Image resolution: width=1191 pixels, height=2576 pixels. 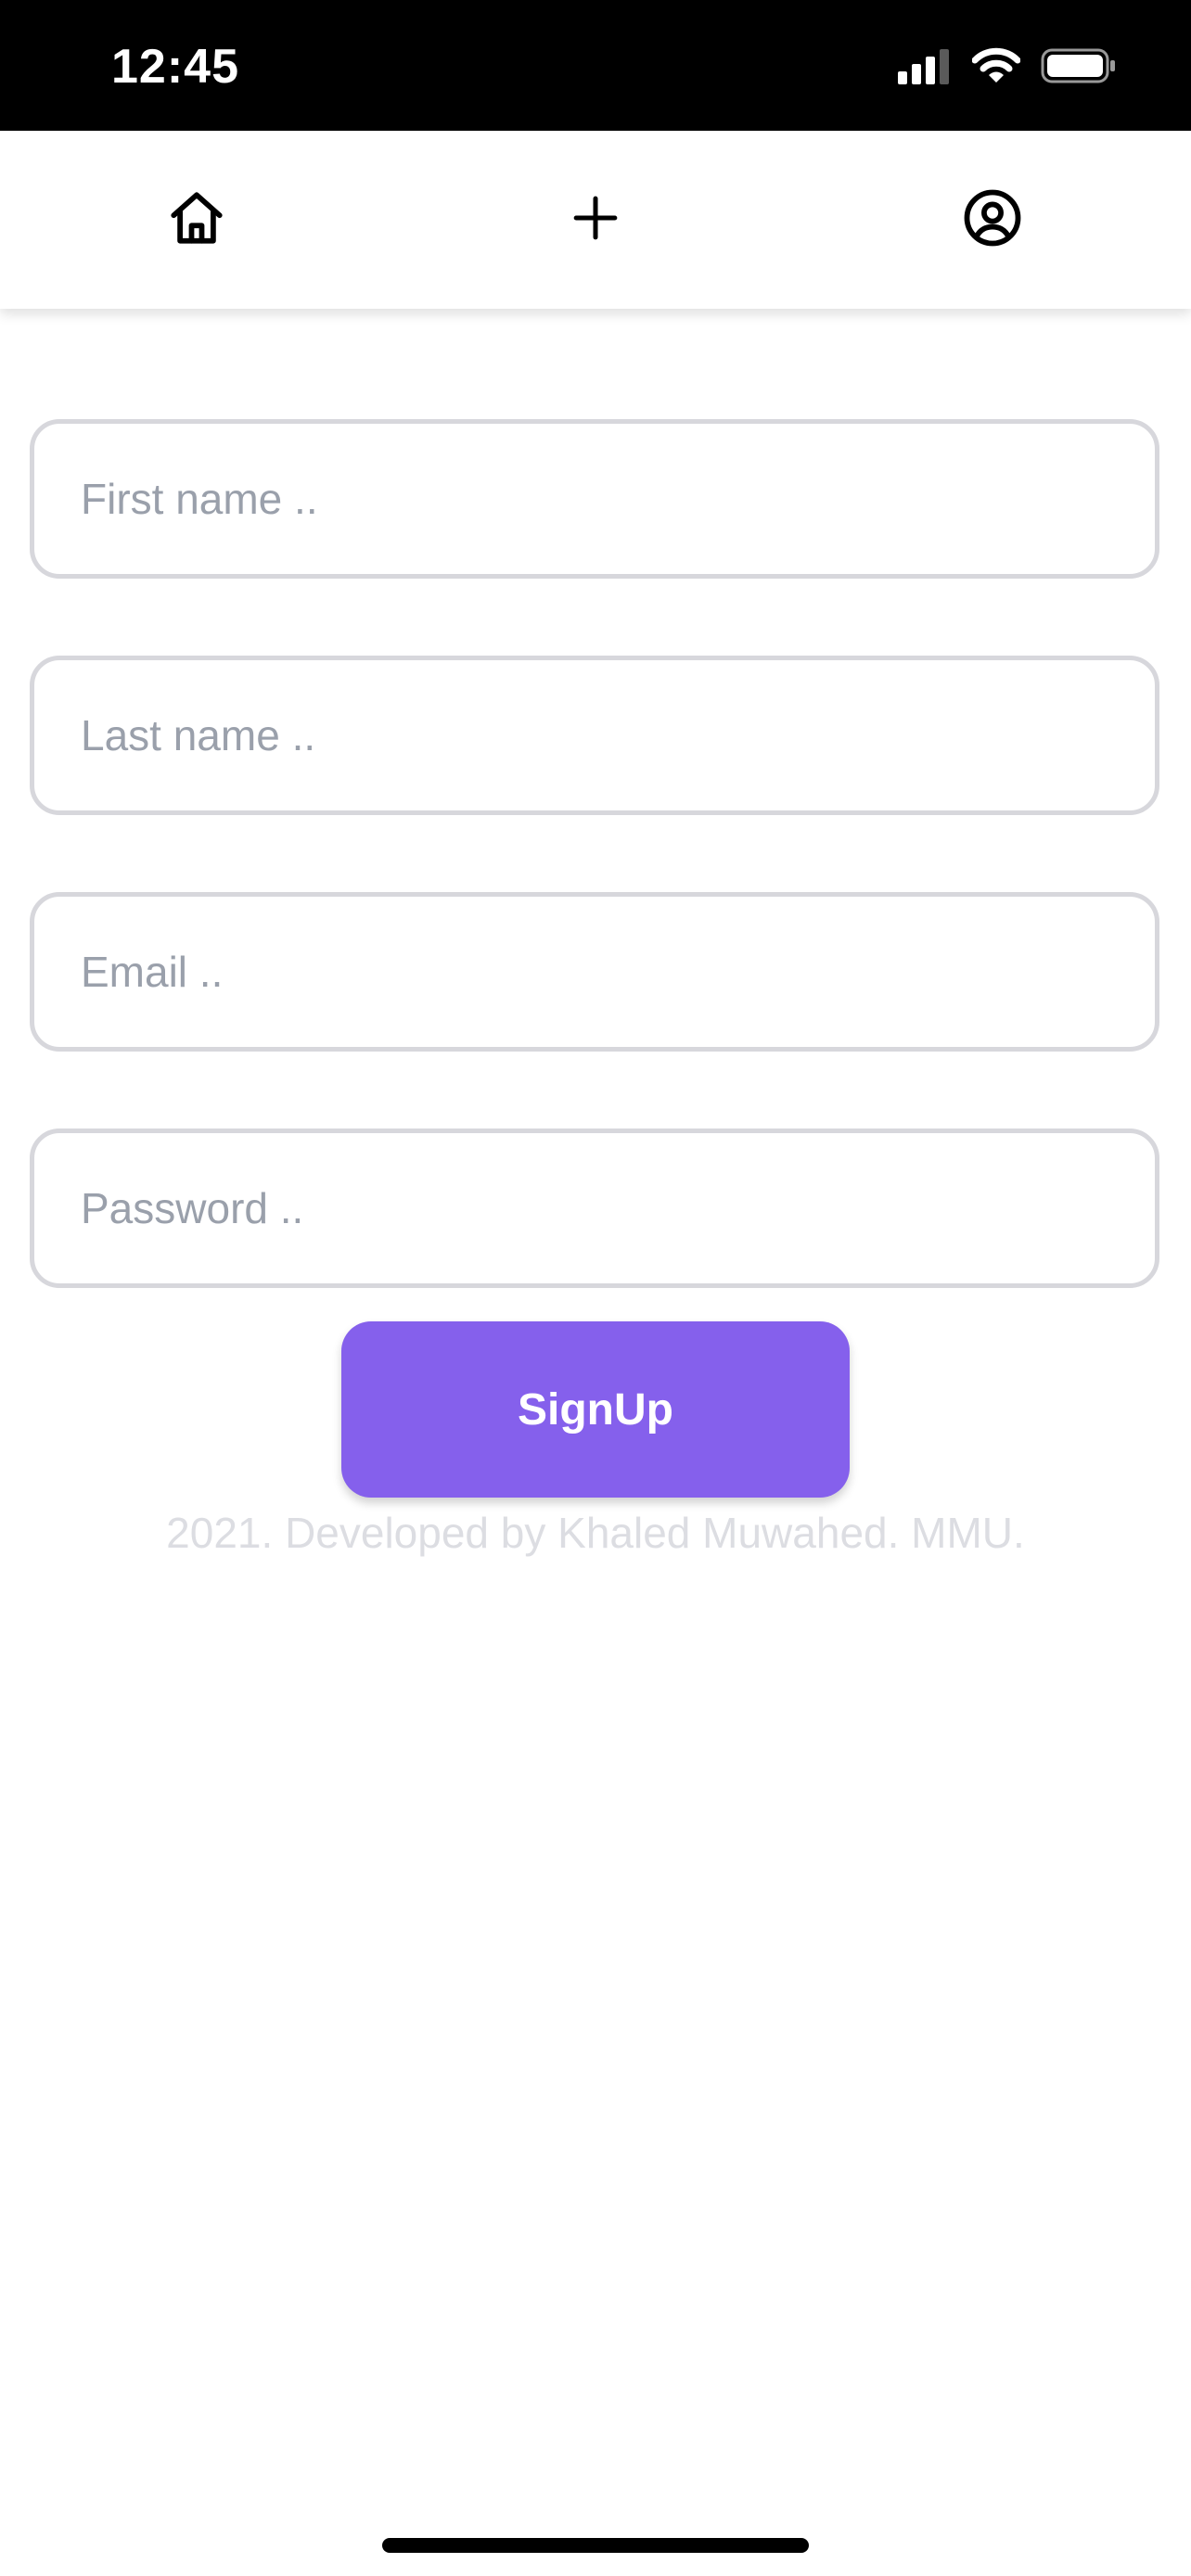 I want to click on password-field, so click(x=594, y=1209).